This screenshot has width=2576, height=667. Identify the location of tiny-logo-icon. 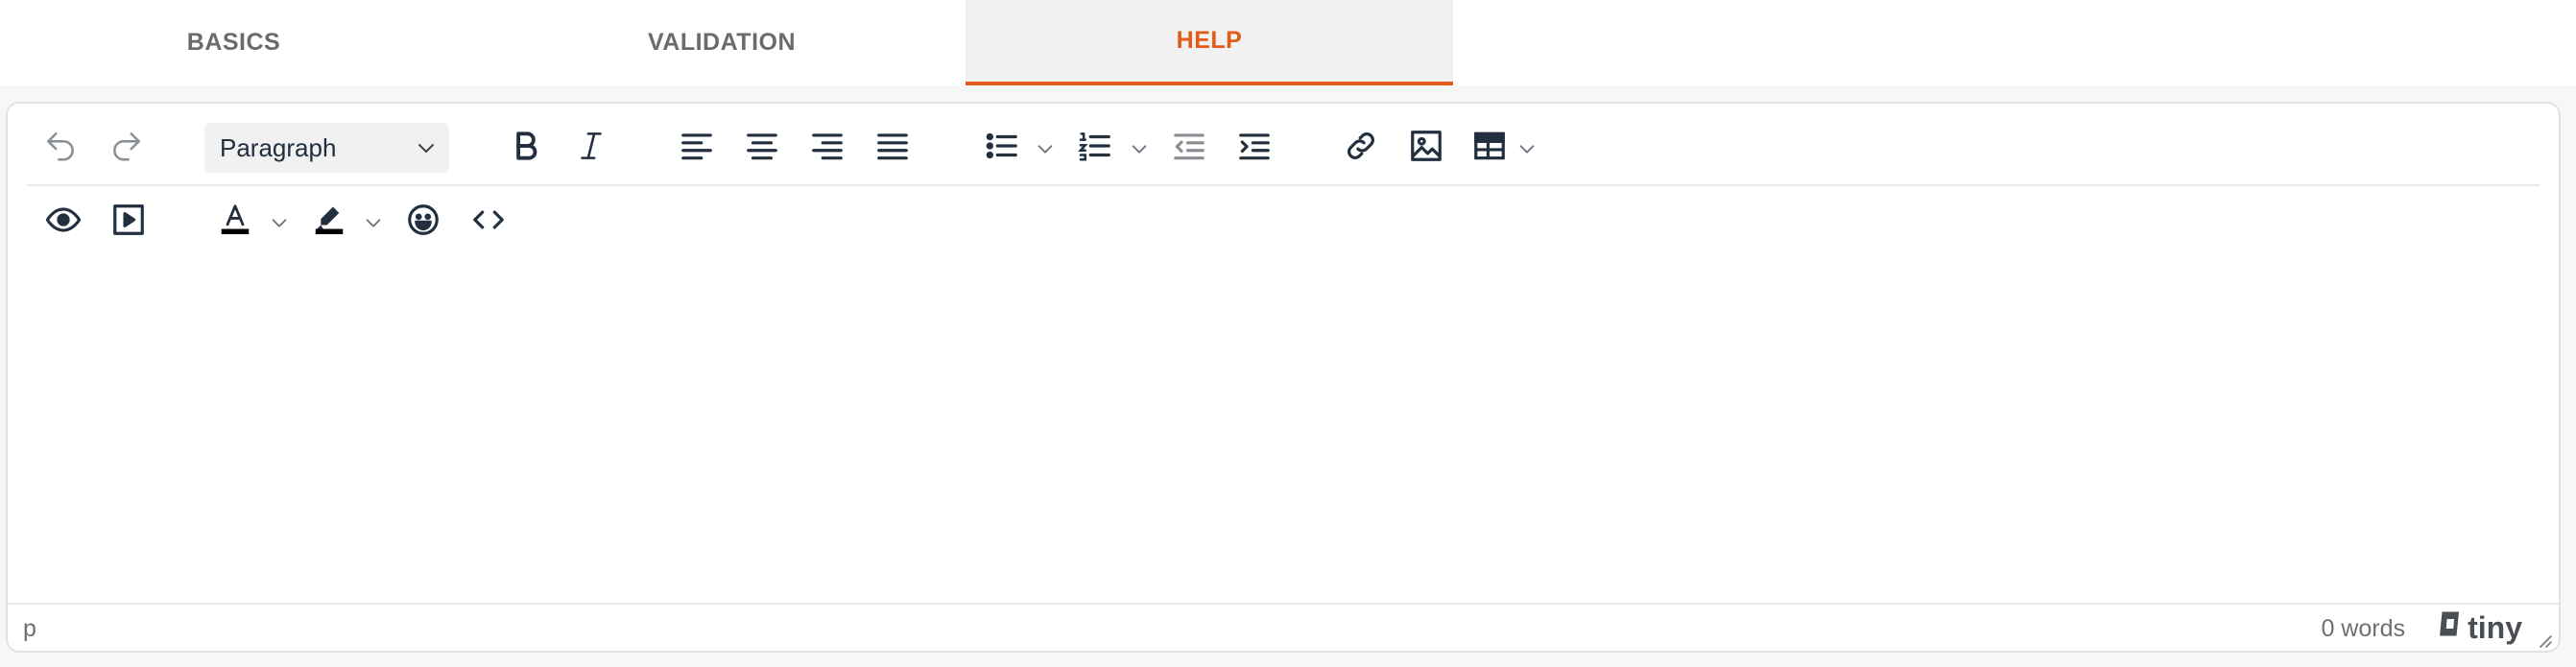
(2449, 627).